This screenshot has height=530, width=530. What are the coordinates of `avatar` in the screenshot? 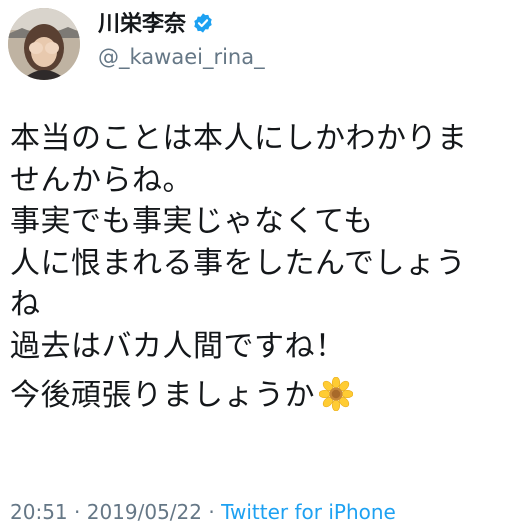 It's located at (44, 44).